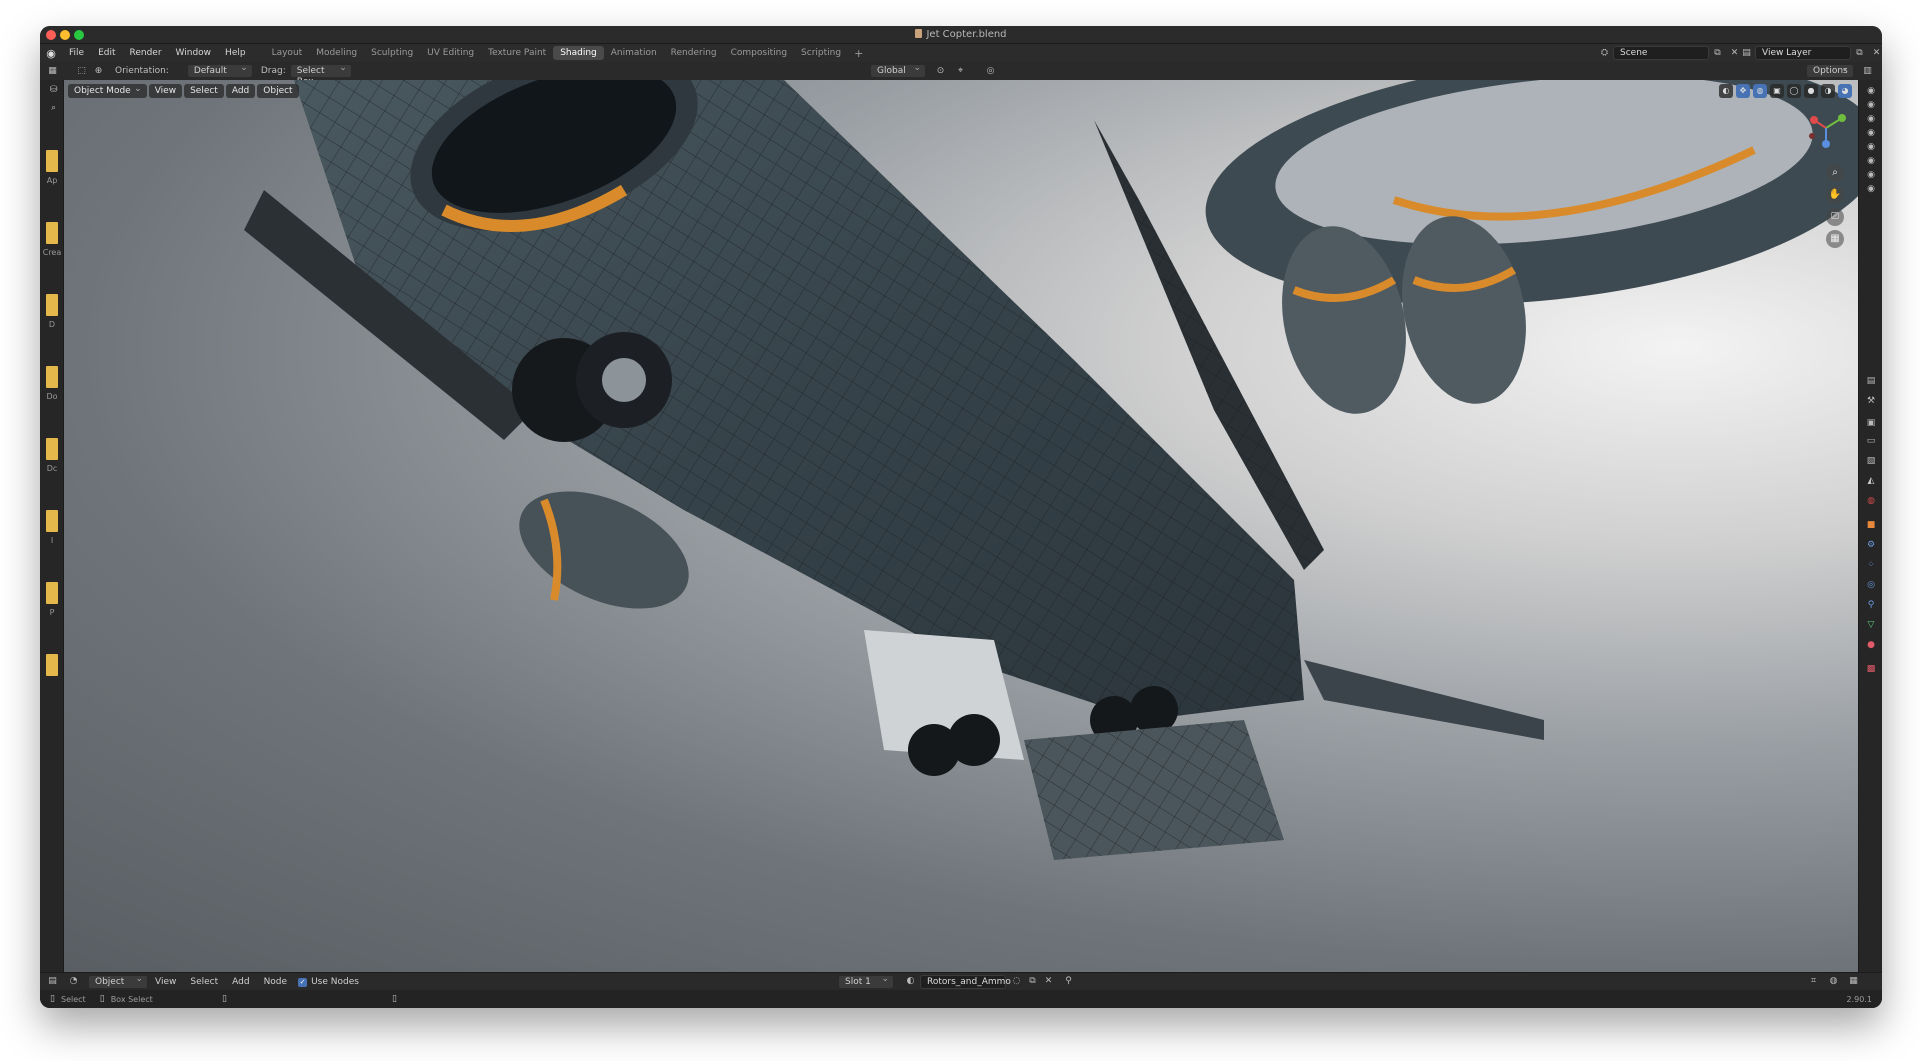  Describe the element at coordinates (1859, 53) in the screenshot. I see `new-view-layer-icon: ⧉` at that location.